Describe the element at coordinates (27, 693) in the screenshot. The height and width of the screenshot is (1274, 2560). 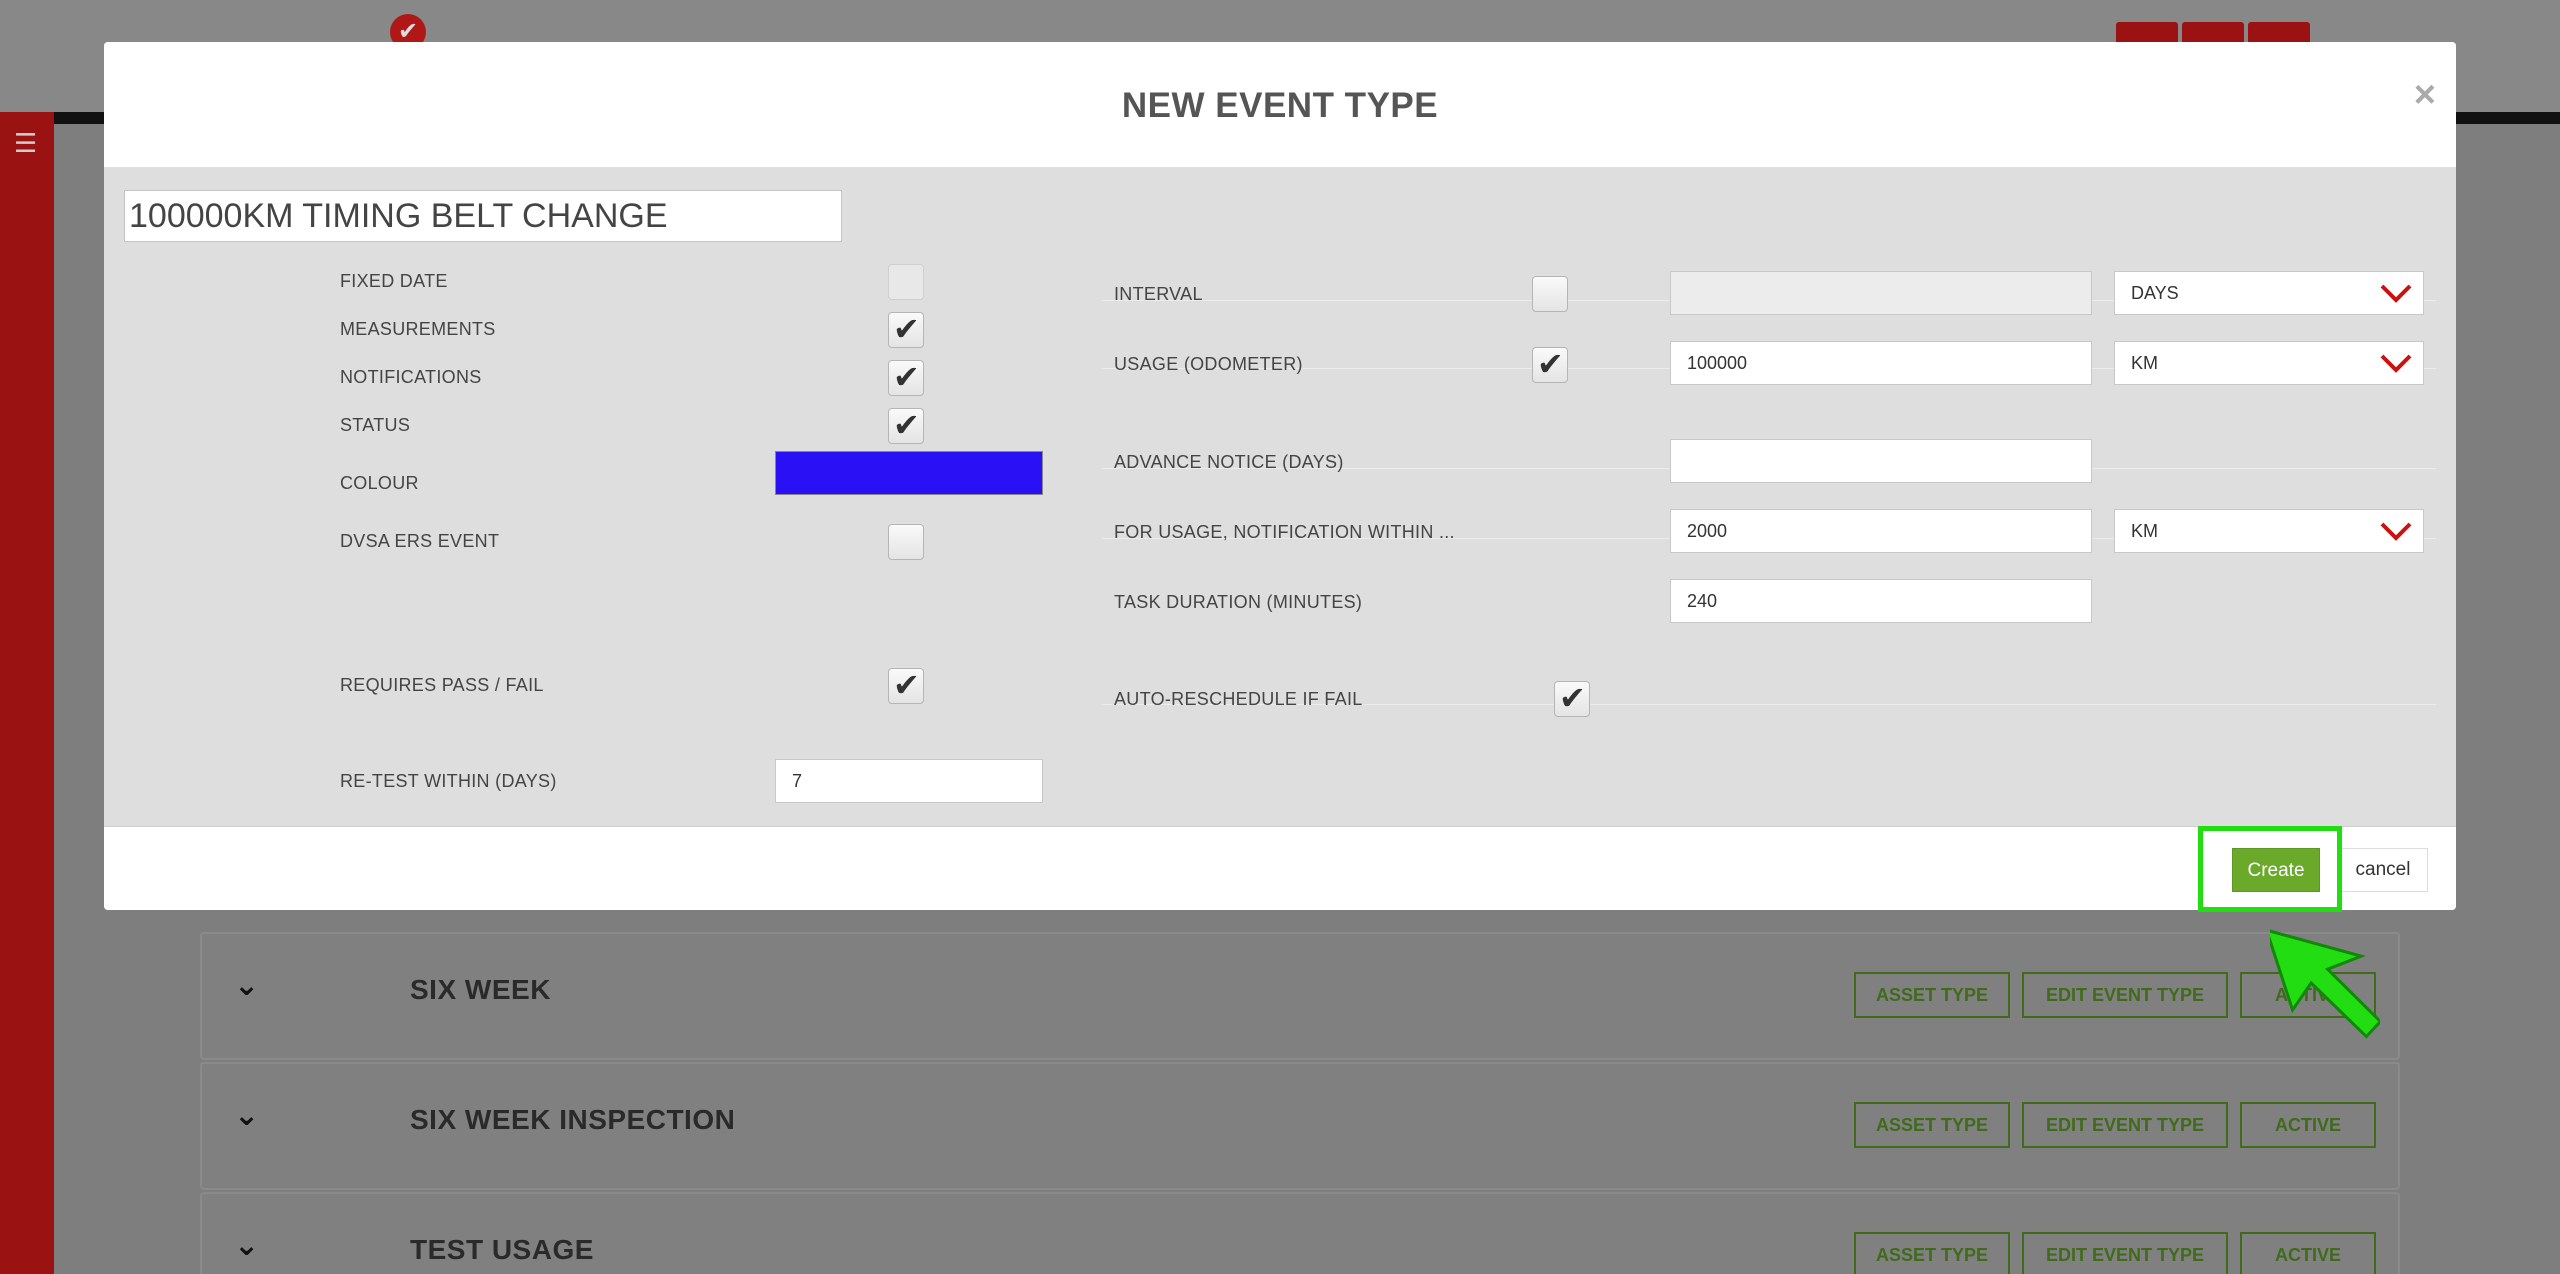
I see `app-sidebar` at that location.